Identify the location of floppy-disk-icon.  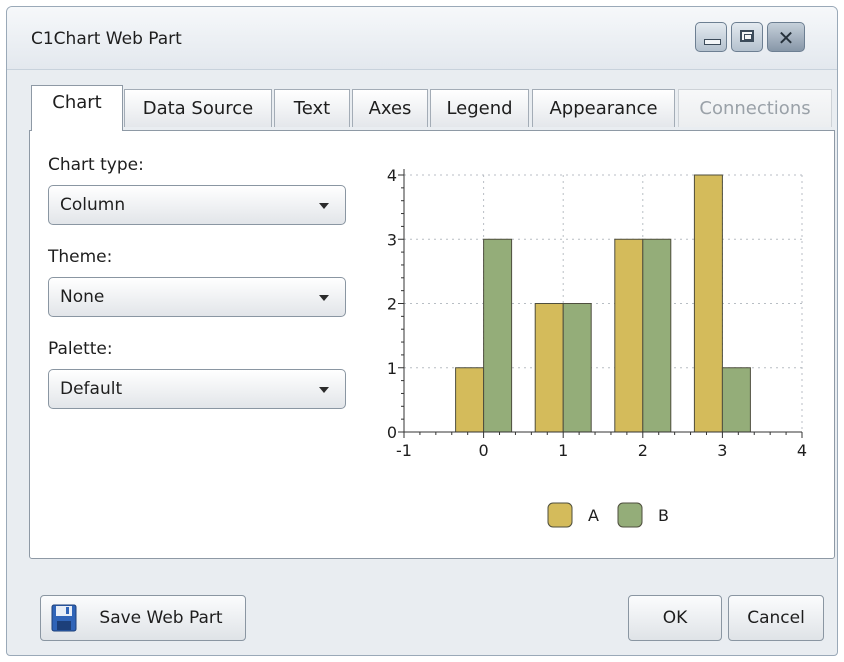
(64, 618).